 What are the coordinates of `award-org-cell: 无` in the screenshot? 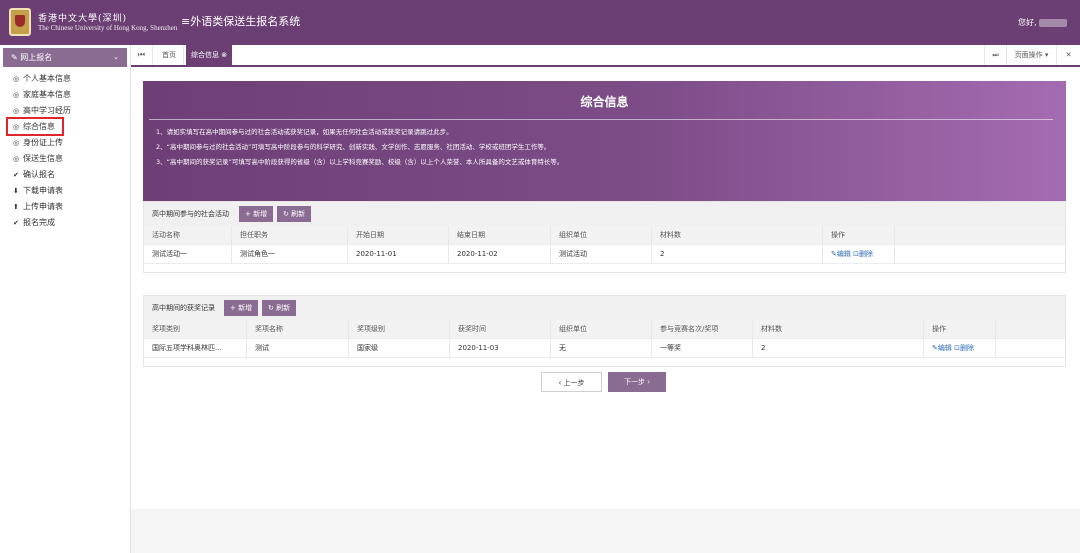 It's located at (601, 348).